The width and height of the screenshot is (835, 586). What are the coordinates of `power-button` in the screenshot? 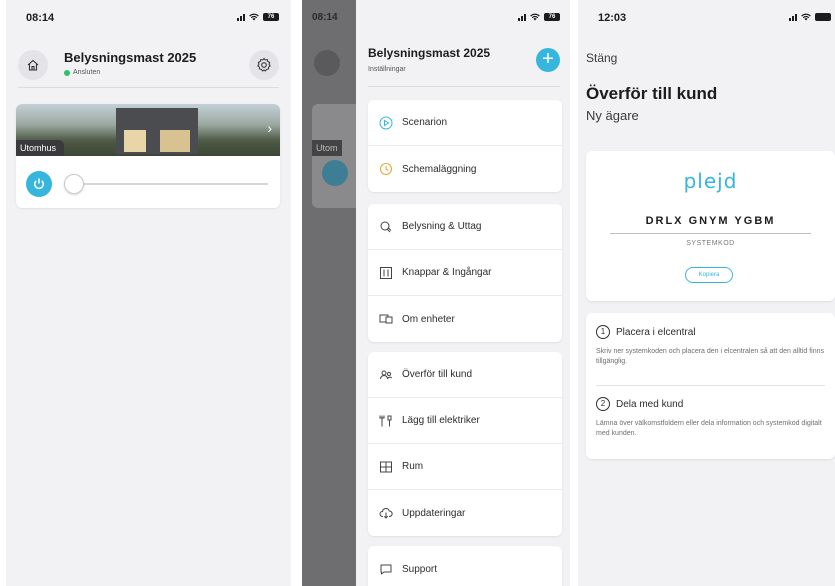 It's located at (39, 184).